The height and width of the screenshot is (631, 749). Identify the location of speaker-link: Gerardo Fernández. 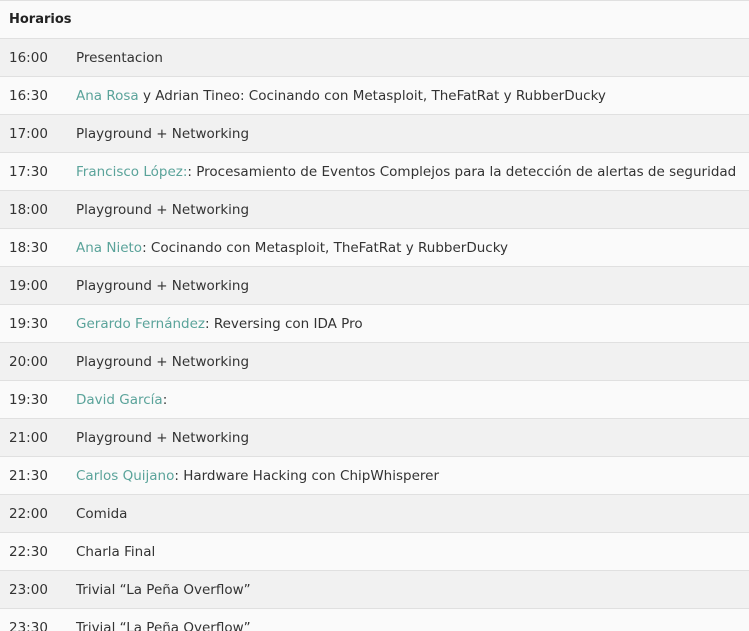
(140, 324).